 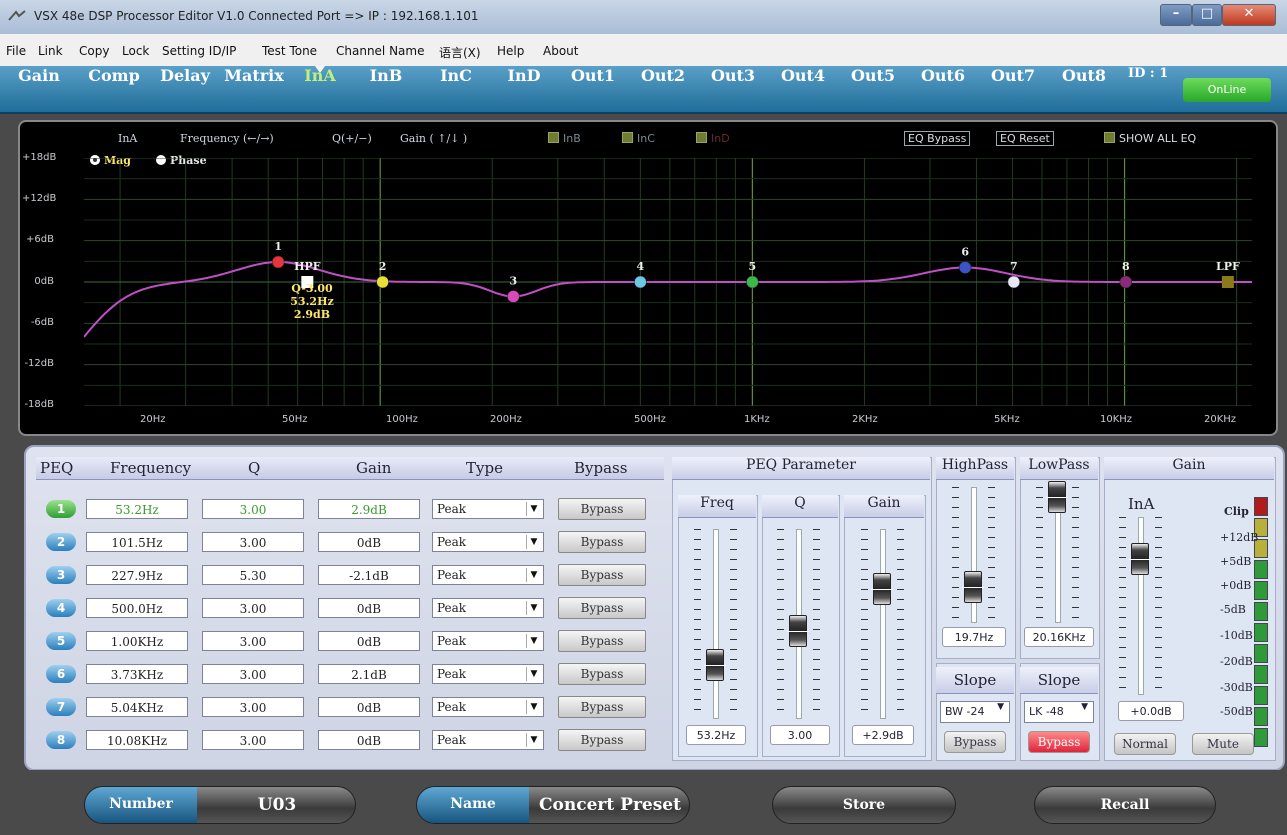 I want to click on peq-band-select-button: 7, so click(x=61, y=707).